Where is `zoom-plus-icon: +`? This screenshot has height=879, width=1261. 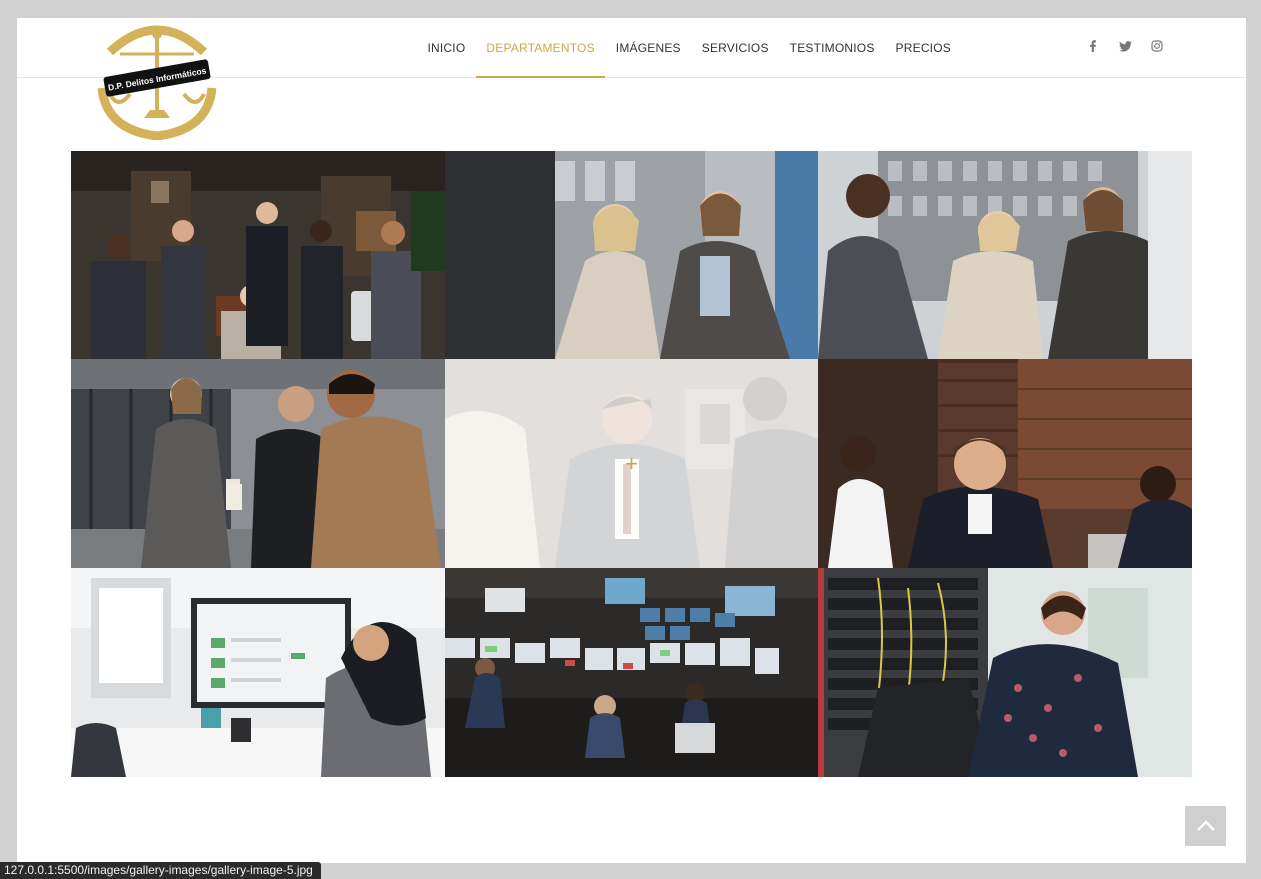 zoom-plus-icon: + is located at coordinates (631, 463).